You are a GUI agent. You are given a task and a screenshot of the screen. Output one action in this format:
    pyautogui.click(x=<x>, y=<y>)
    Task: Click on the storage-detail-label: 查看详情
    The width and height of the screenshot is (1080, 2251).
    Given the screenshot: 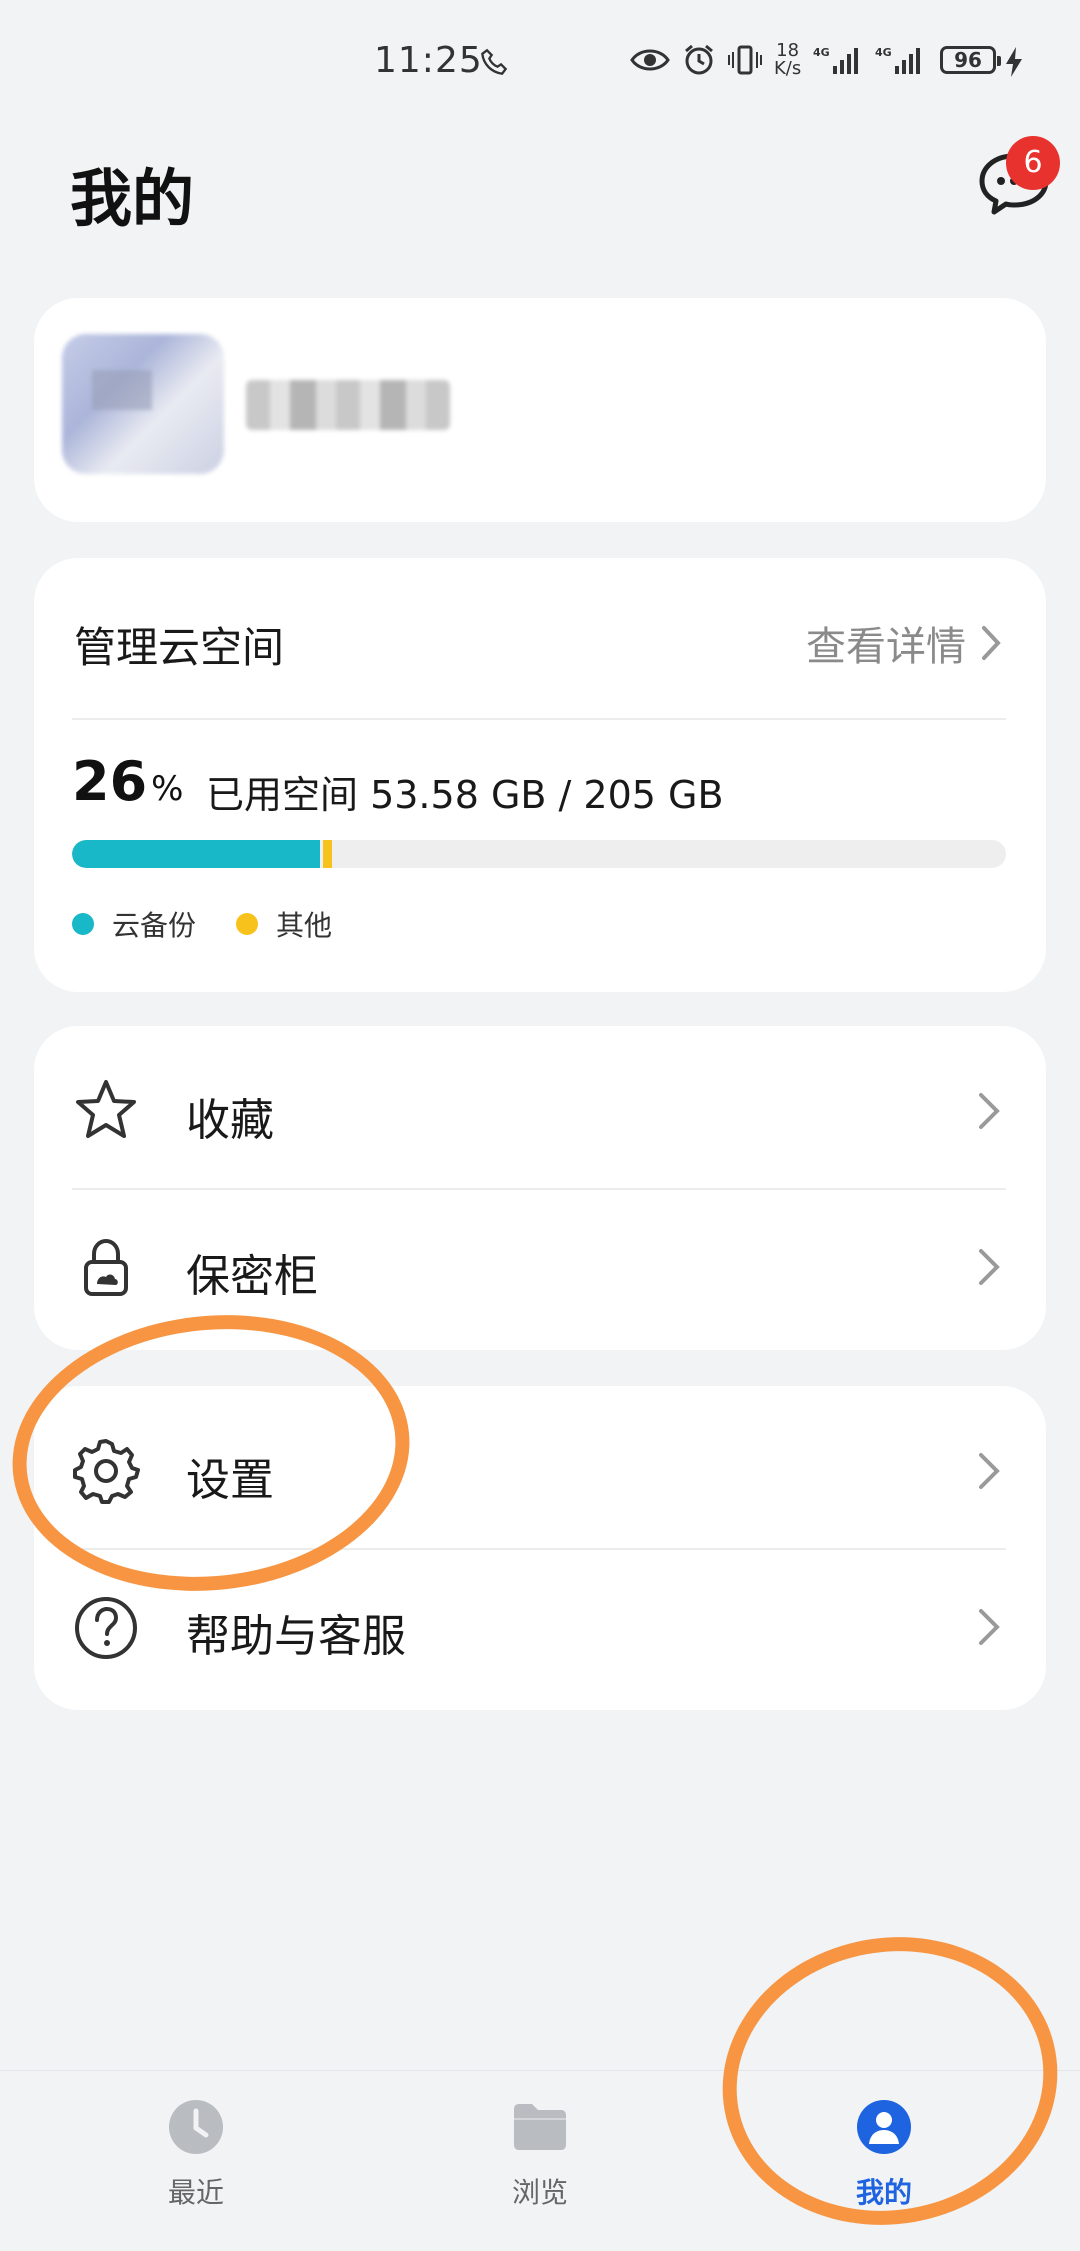 What is the action you would take?
    pyautogui.click(x=886, y=647)
    